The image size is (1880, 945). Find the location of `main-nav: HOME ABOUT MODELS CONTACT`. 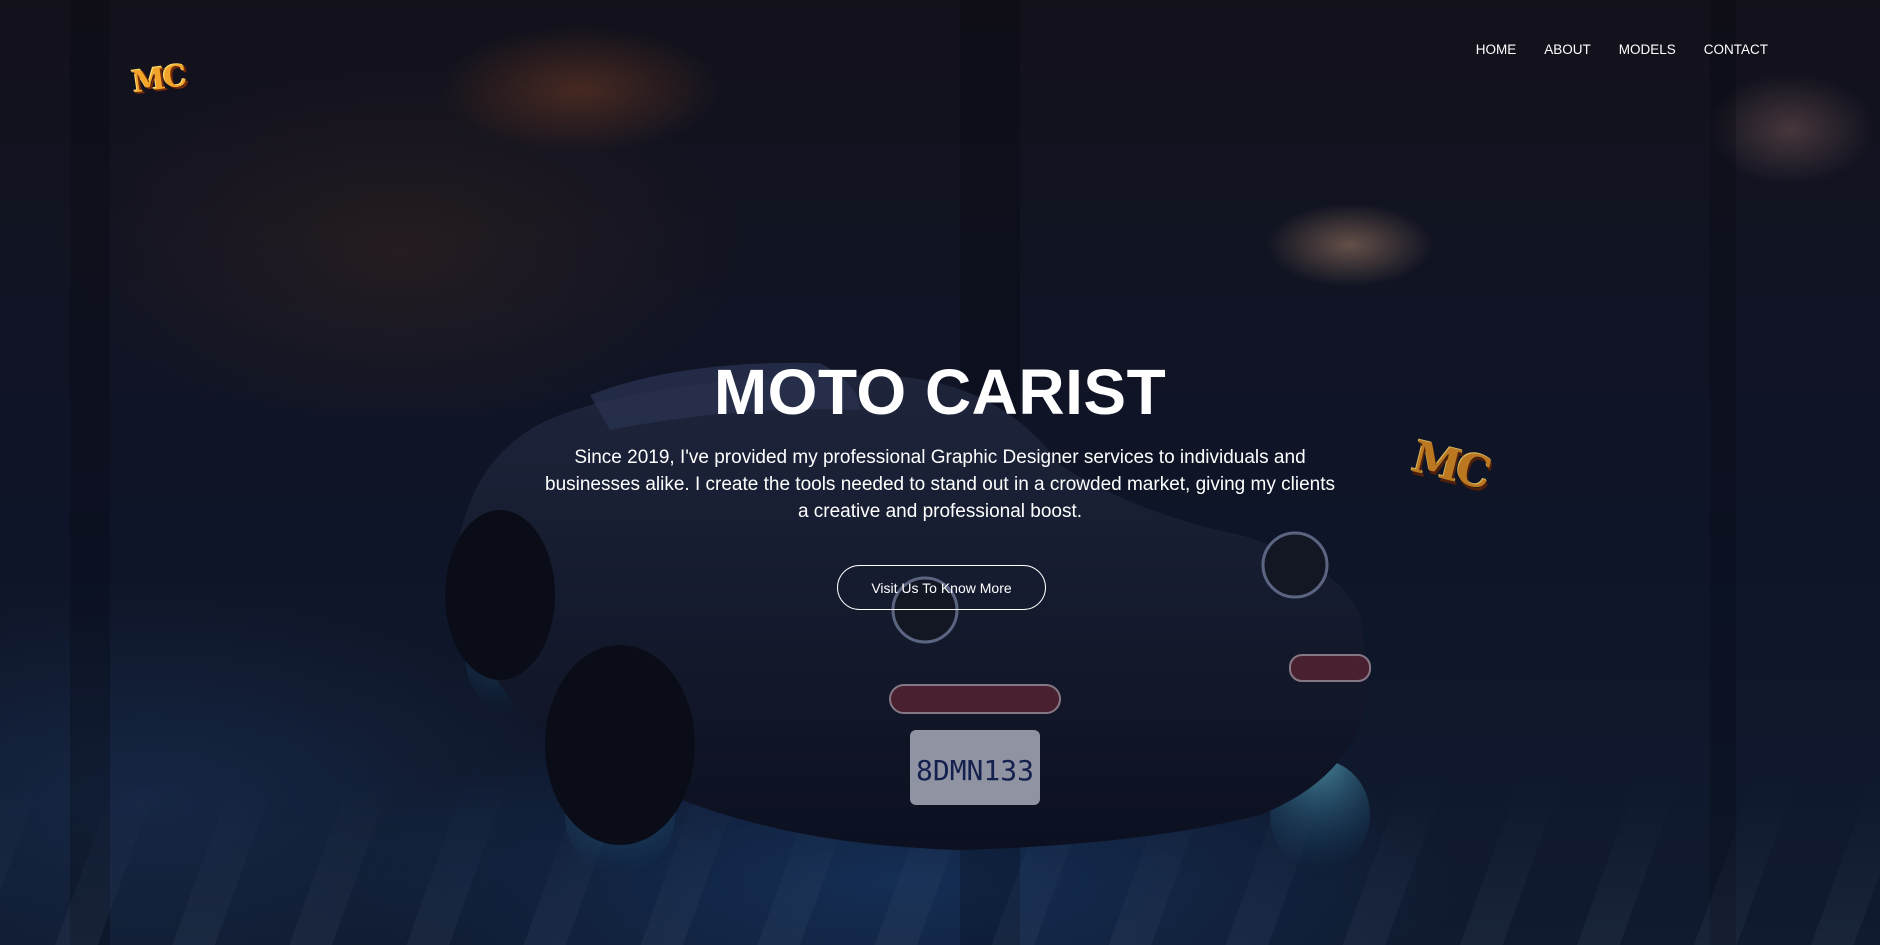

main-nav: HOME ABOUT MODELS CONTACT is located at coordinates (1622, 49).